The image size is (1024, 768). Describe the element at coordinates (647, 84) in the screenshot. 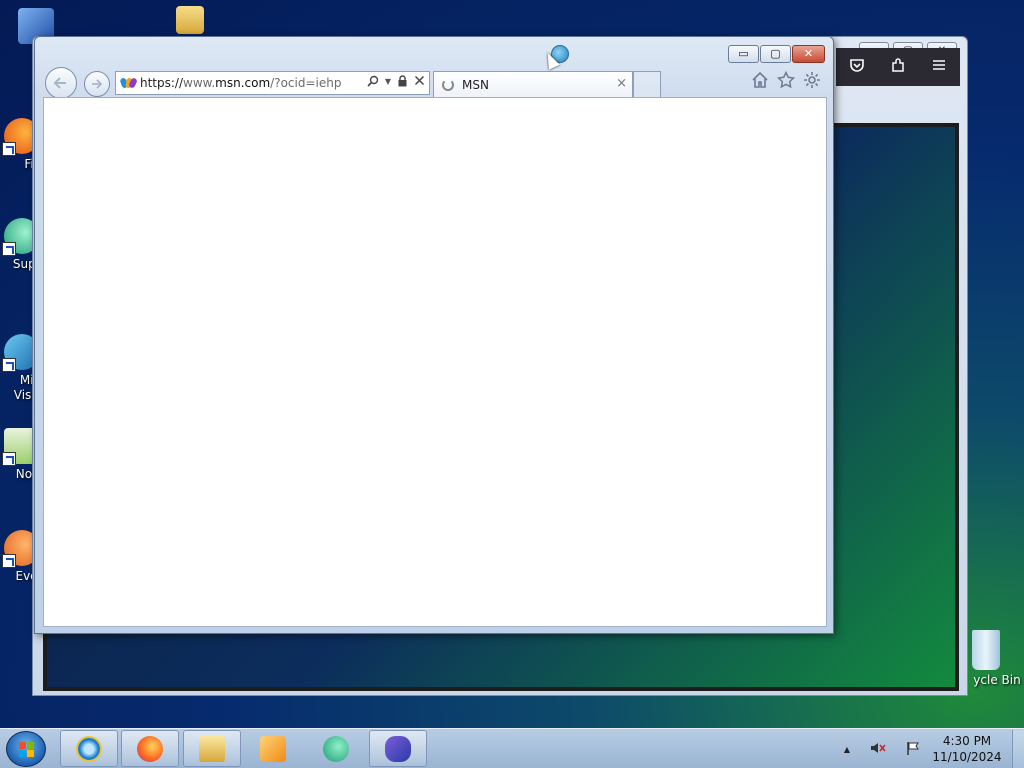

I see `new-tab-button` at that location.